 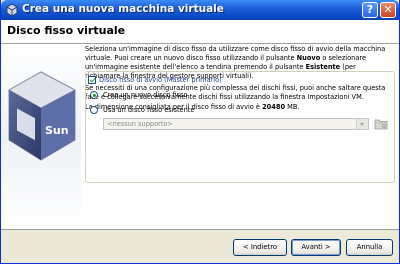 What do you see at coordinates (123, 9) in the screenshot?
I see `window-title: Crea una nuova macchina virtuale` at bounding box center [123, 9].